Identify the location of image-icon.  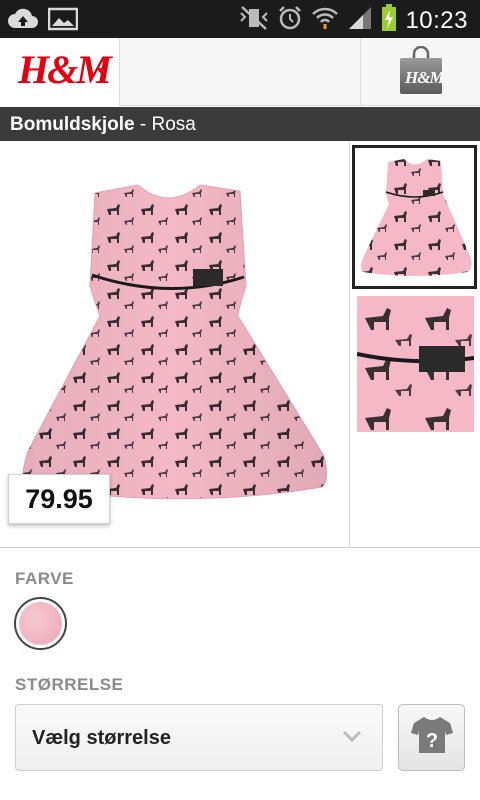
(63, 21).